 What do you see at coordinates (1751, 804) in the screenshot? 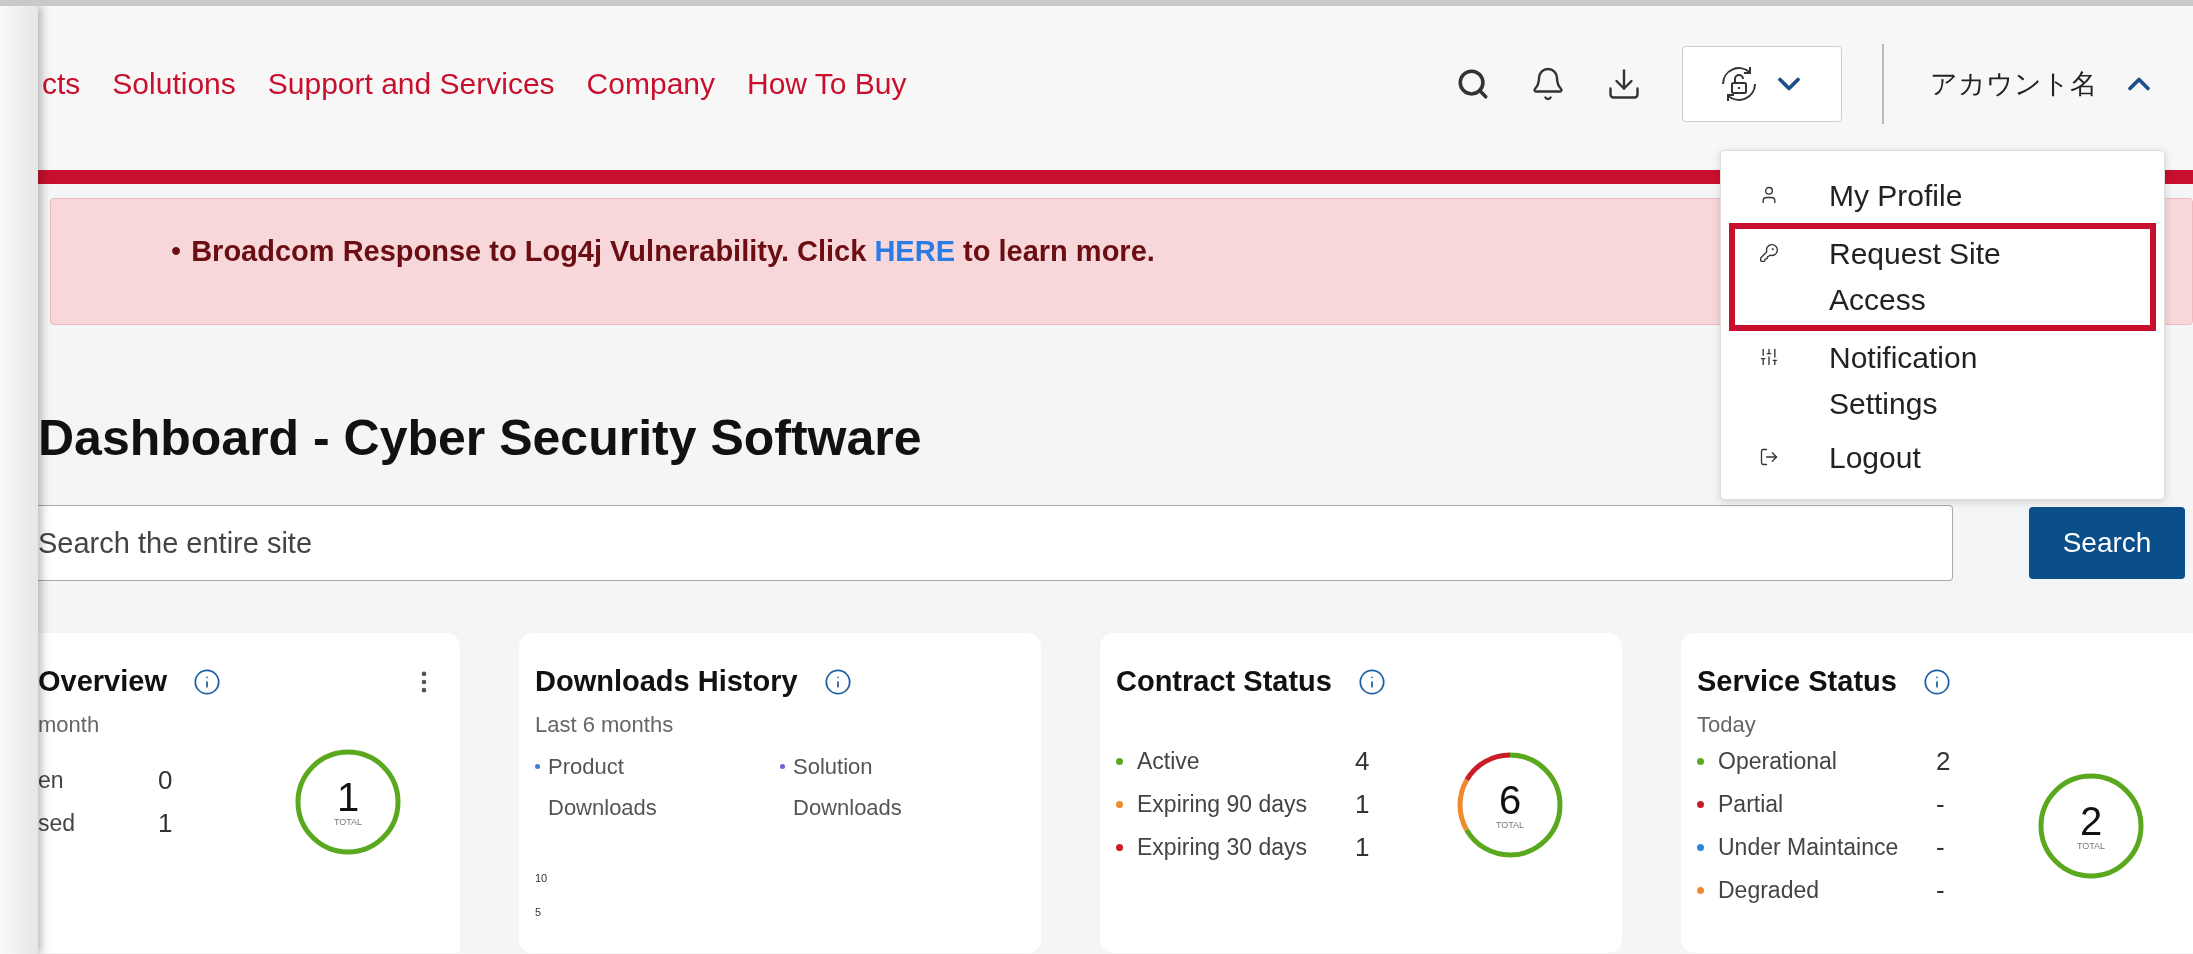
I see `status-label: Partial` at bounding box center [1751, 804].